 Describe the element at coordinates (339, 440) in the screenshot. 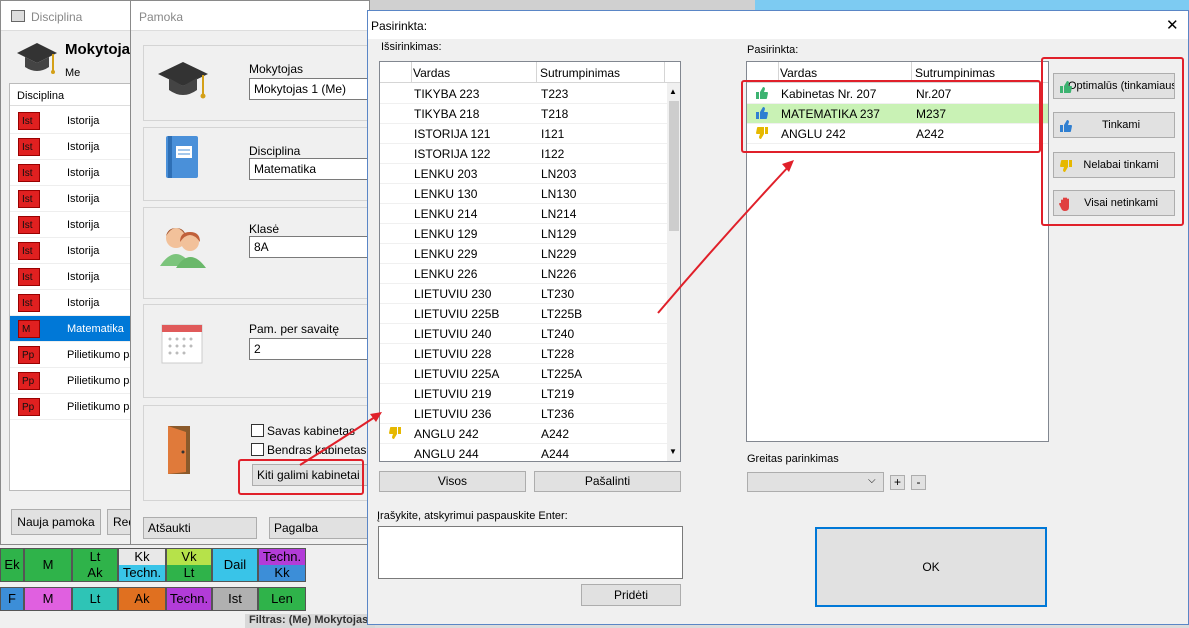

I see `arrow-to-list` at that location.